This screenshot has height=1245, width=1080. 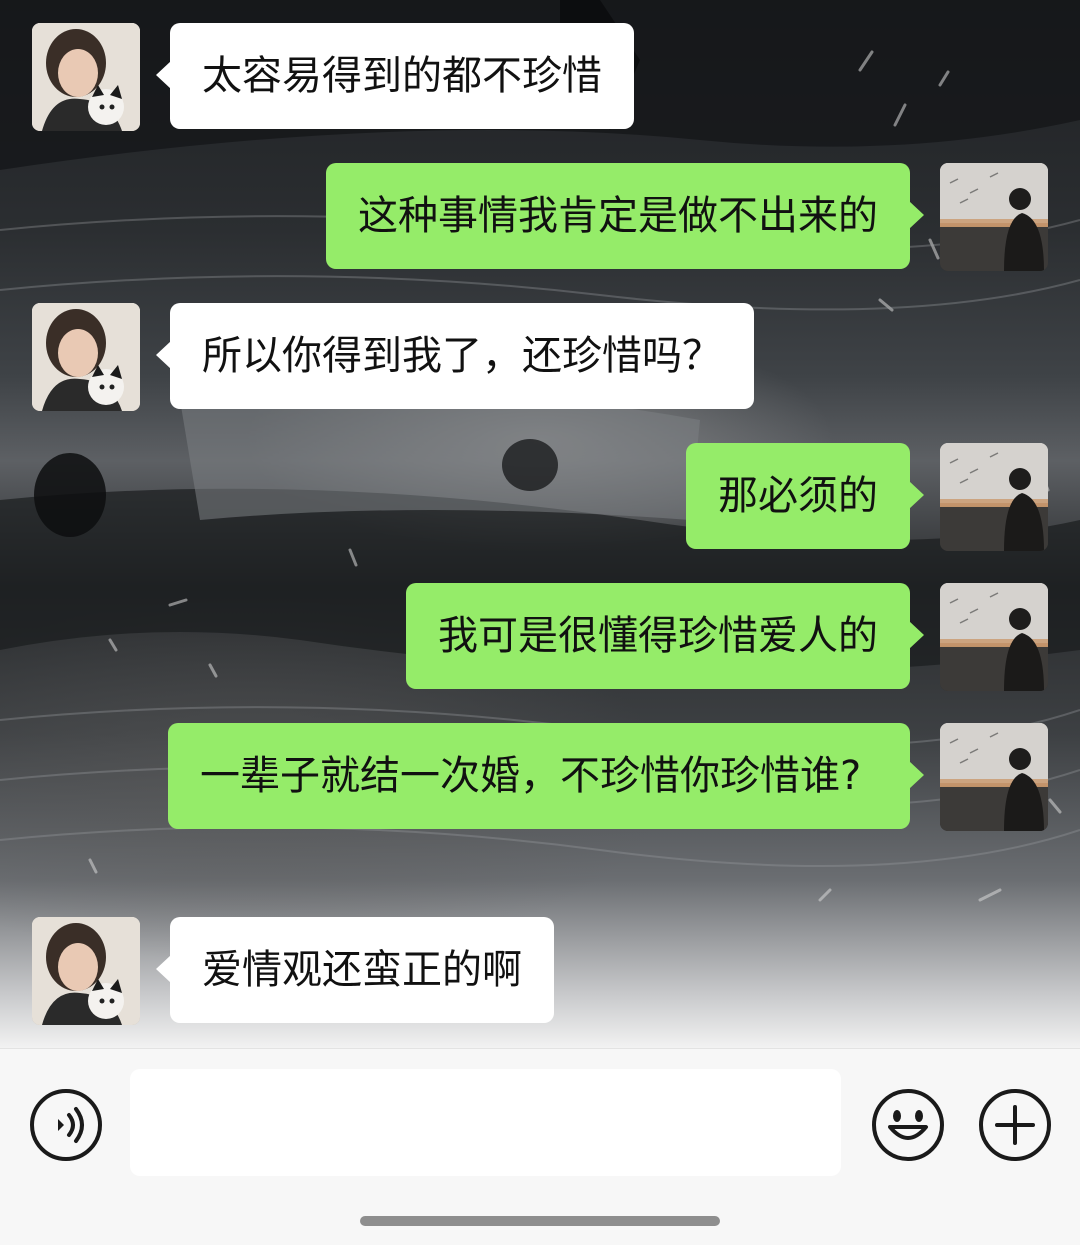 What do you see at coordinates (485, 1122) in the screenshot?
I see `message-text-input` at bounding box center [485, 1122].